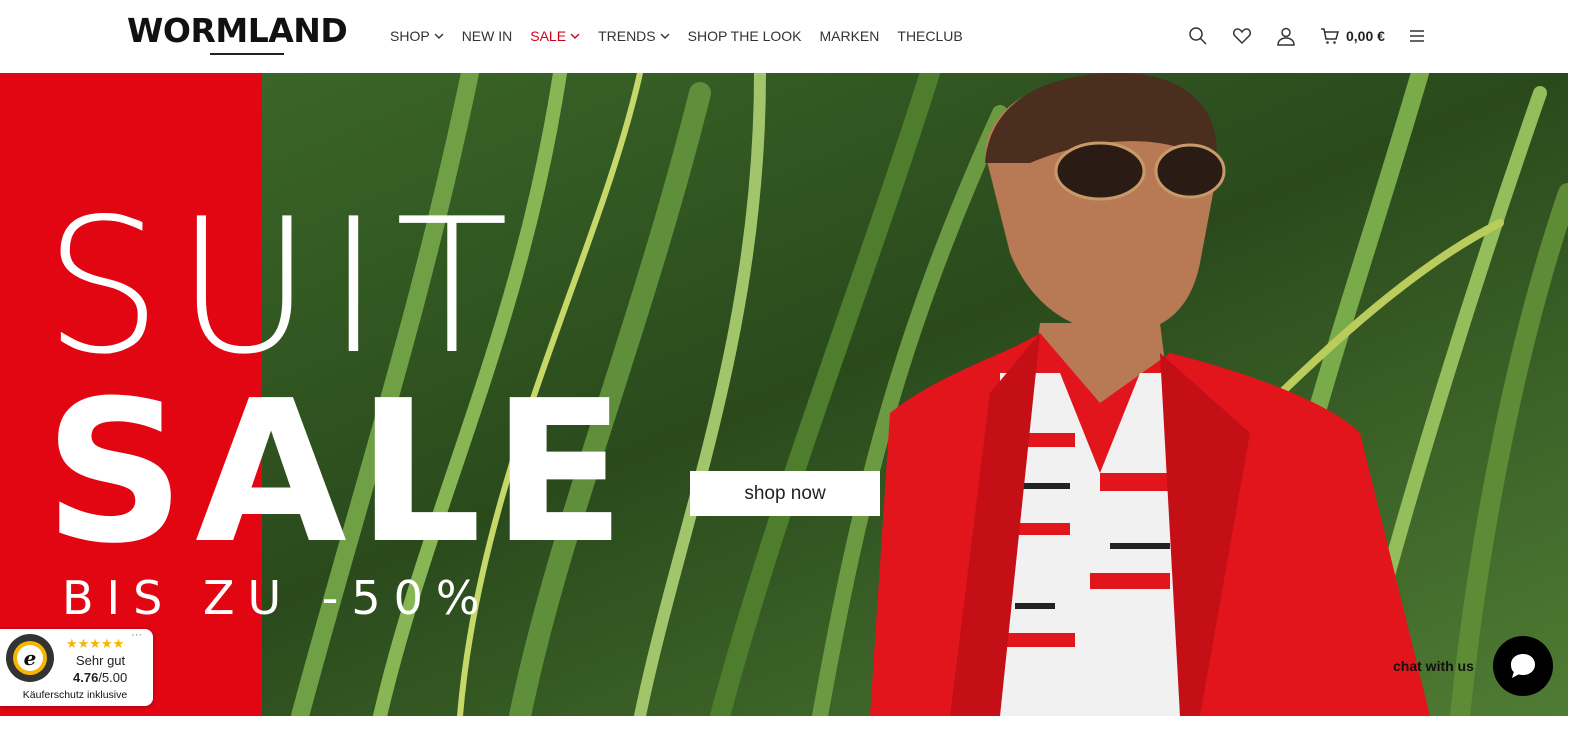  I want to click on chat-bubble-icon, so click(1523, 666).